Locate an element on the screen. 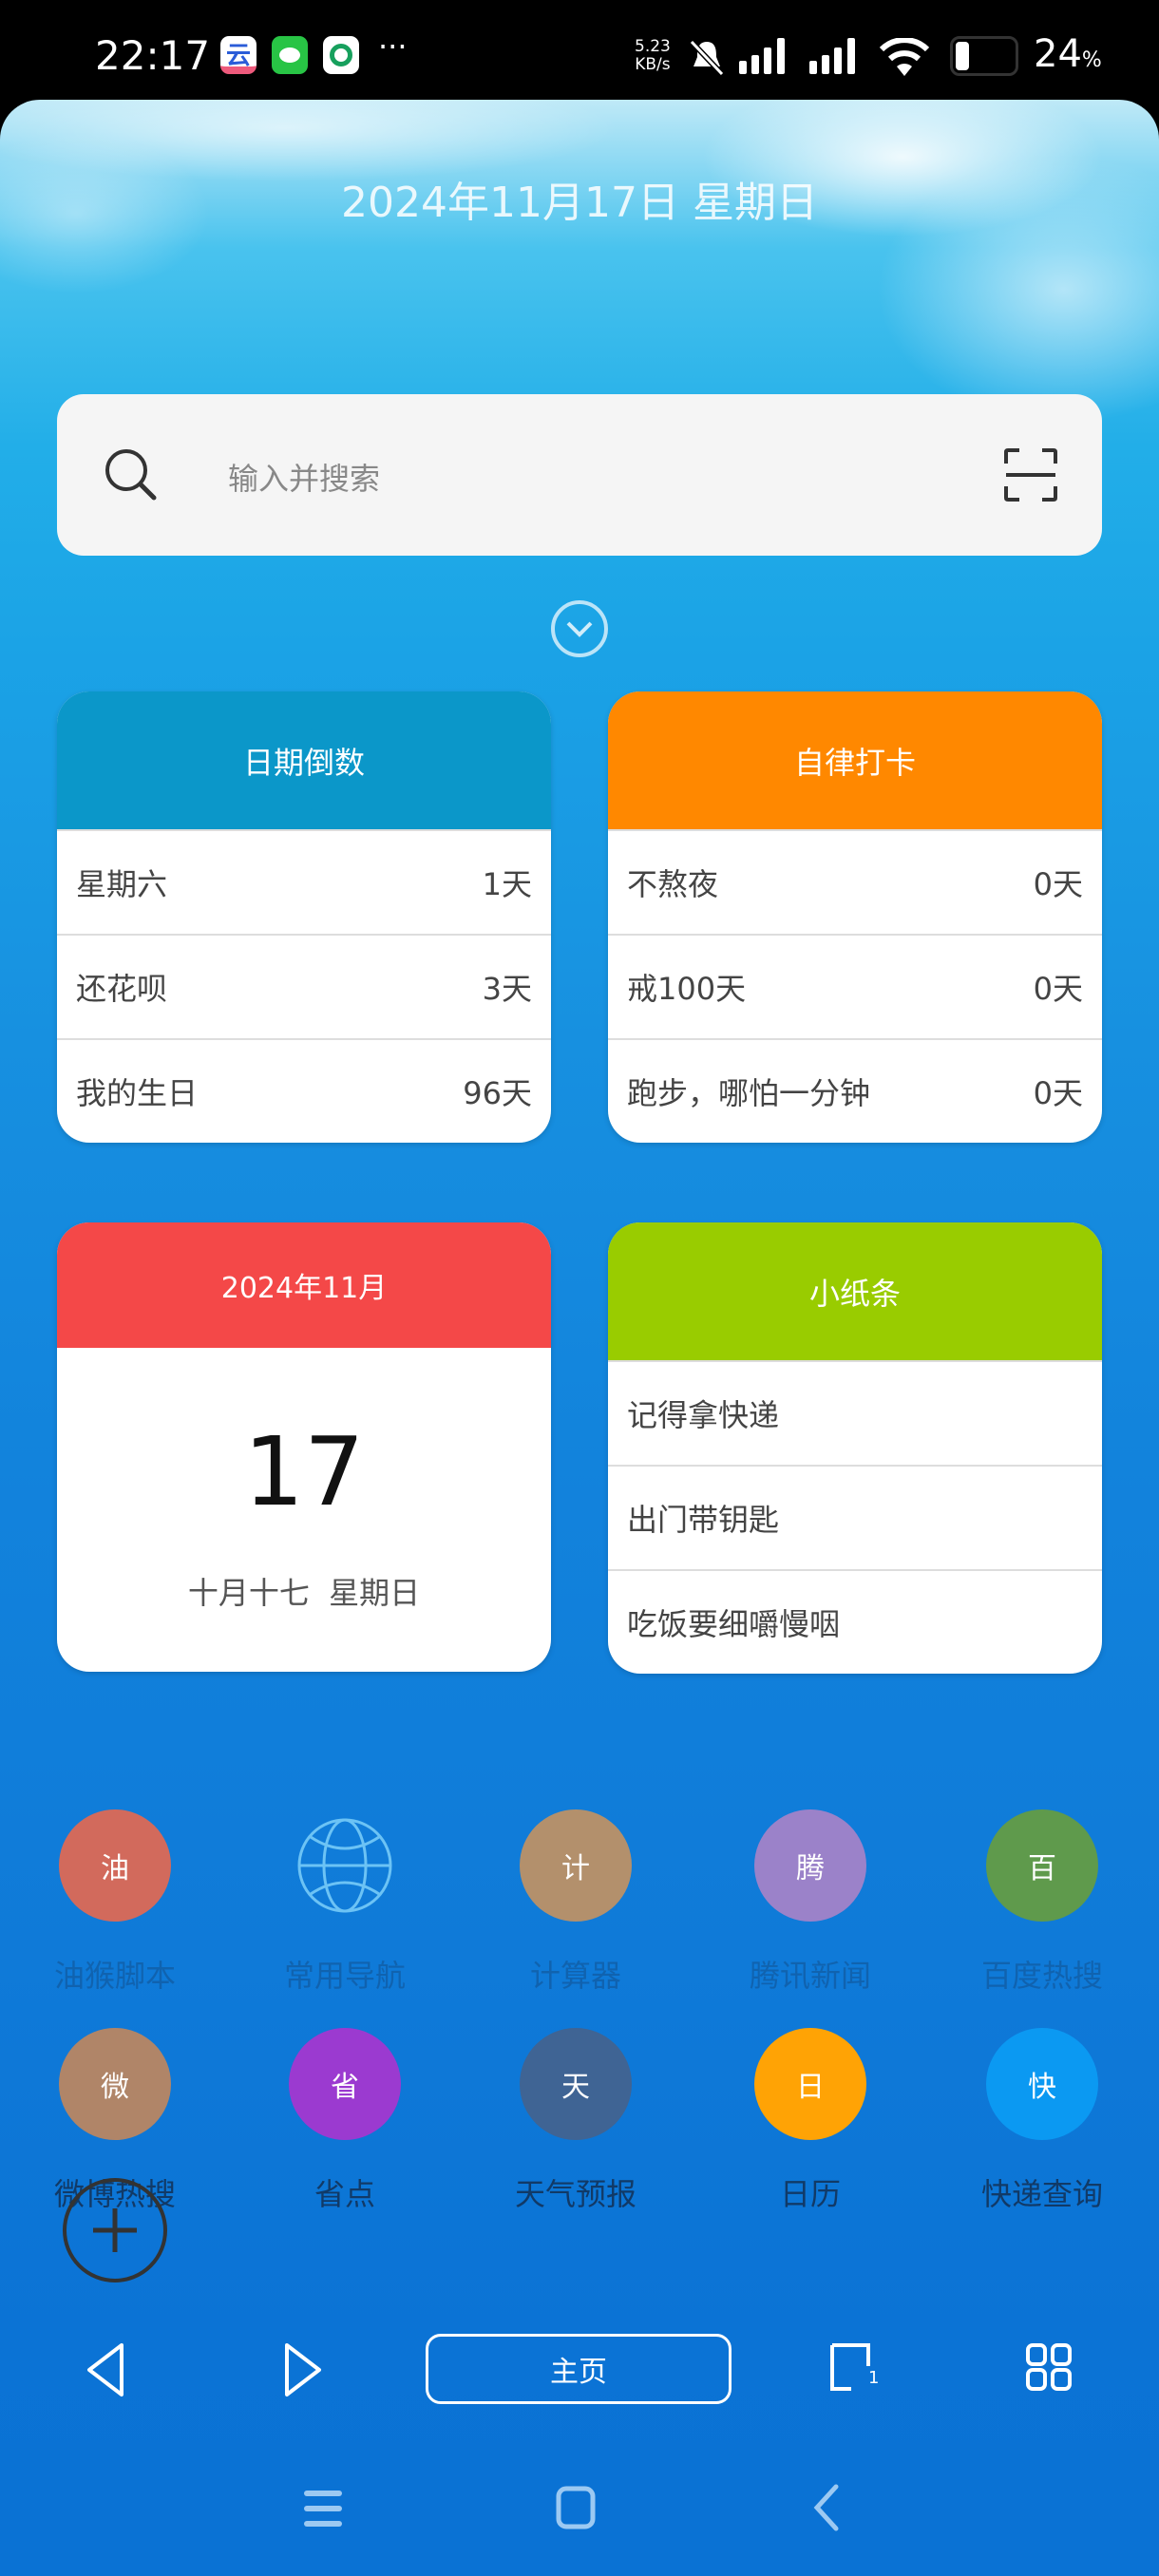 The width and height of the screenshot is (1159, 2576). green-app-icon is located at coordinates (341, 55).